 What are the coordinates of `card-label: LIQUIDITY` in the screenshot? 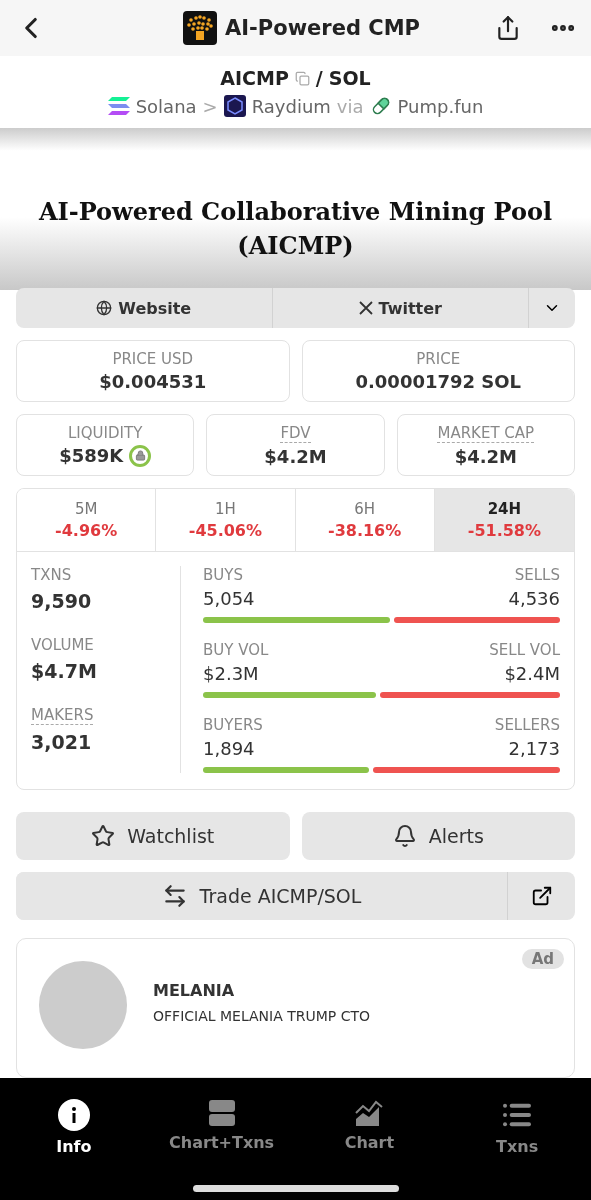 It's located at (105, 432).